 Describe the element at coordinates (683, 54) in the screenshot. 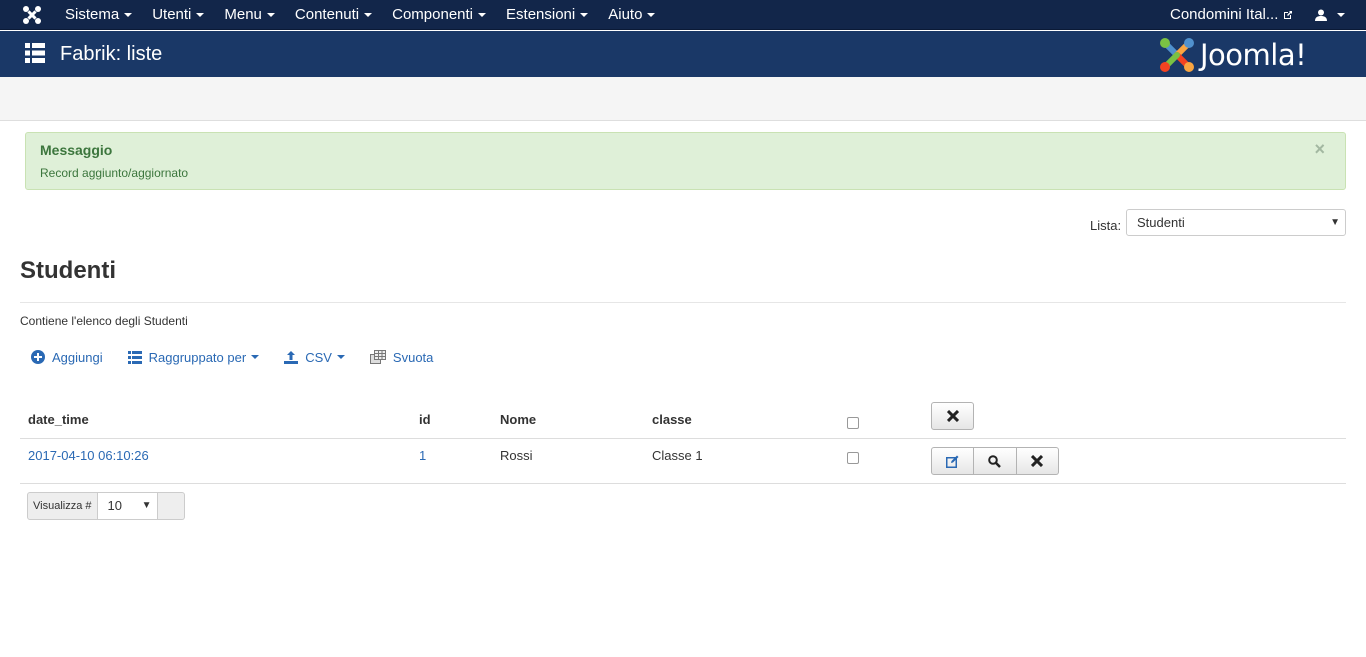

I see `page-header: Fabrik: liste Joomla!` at that location.